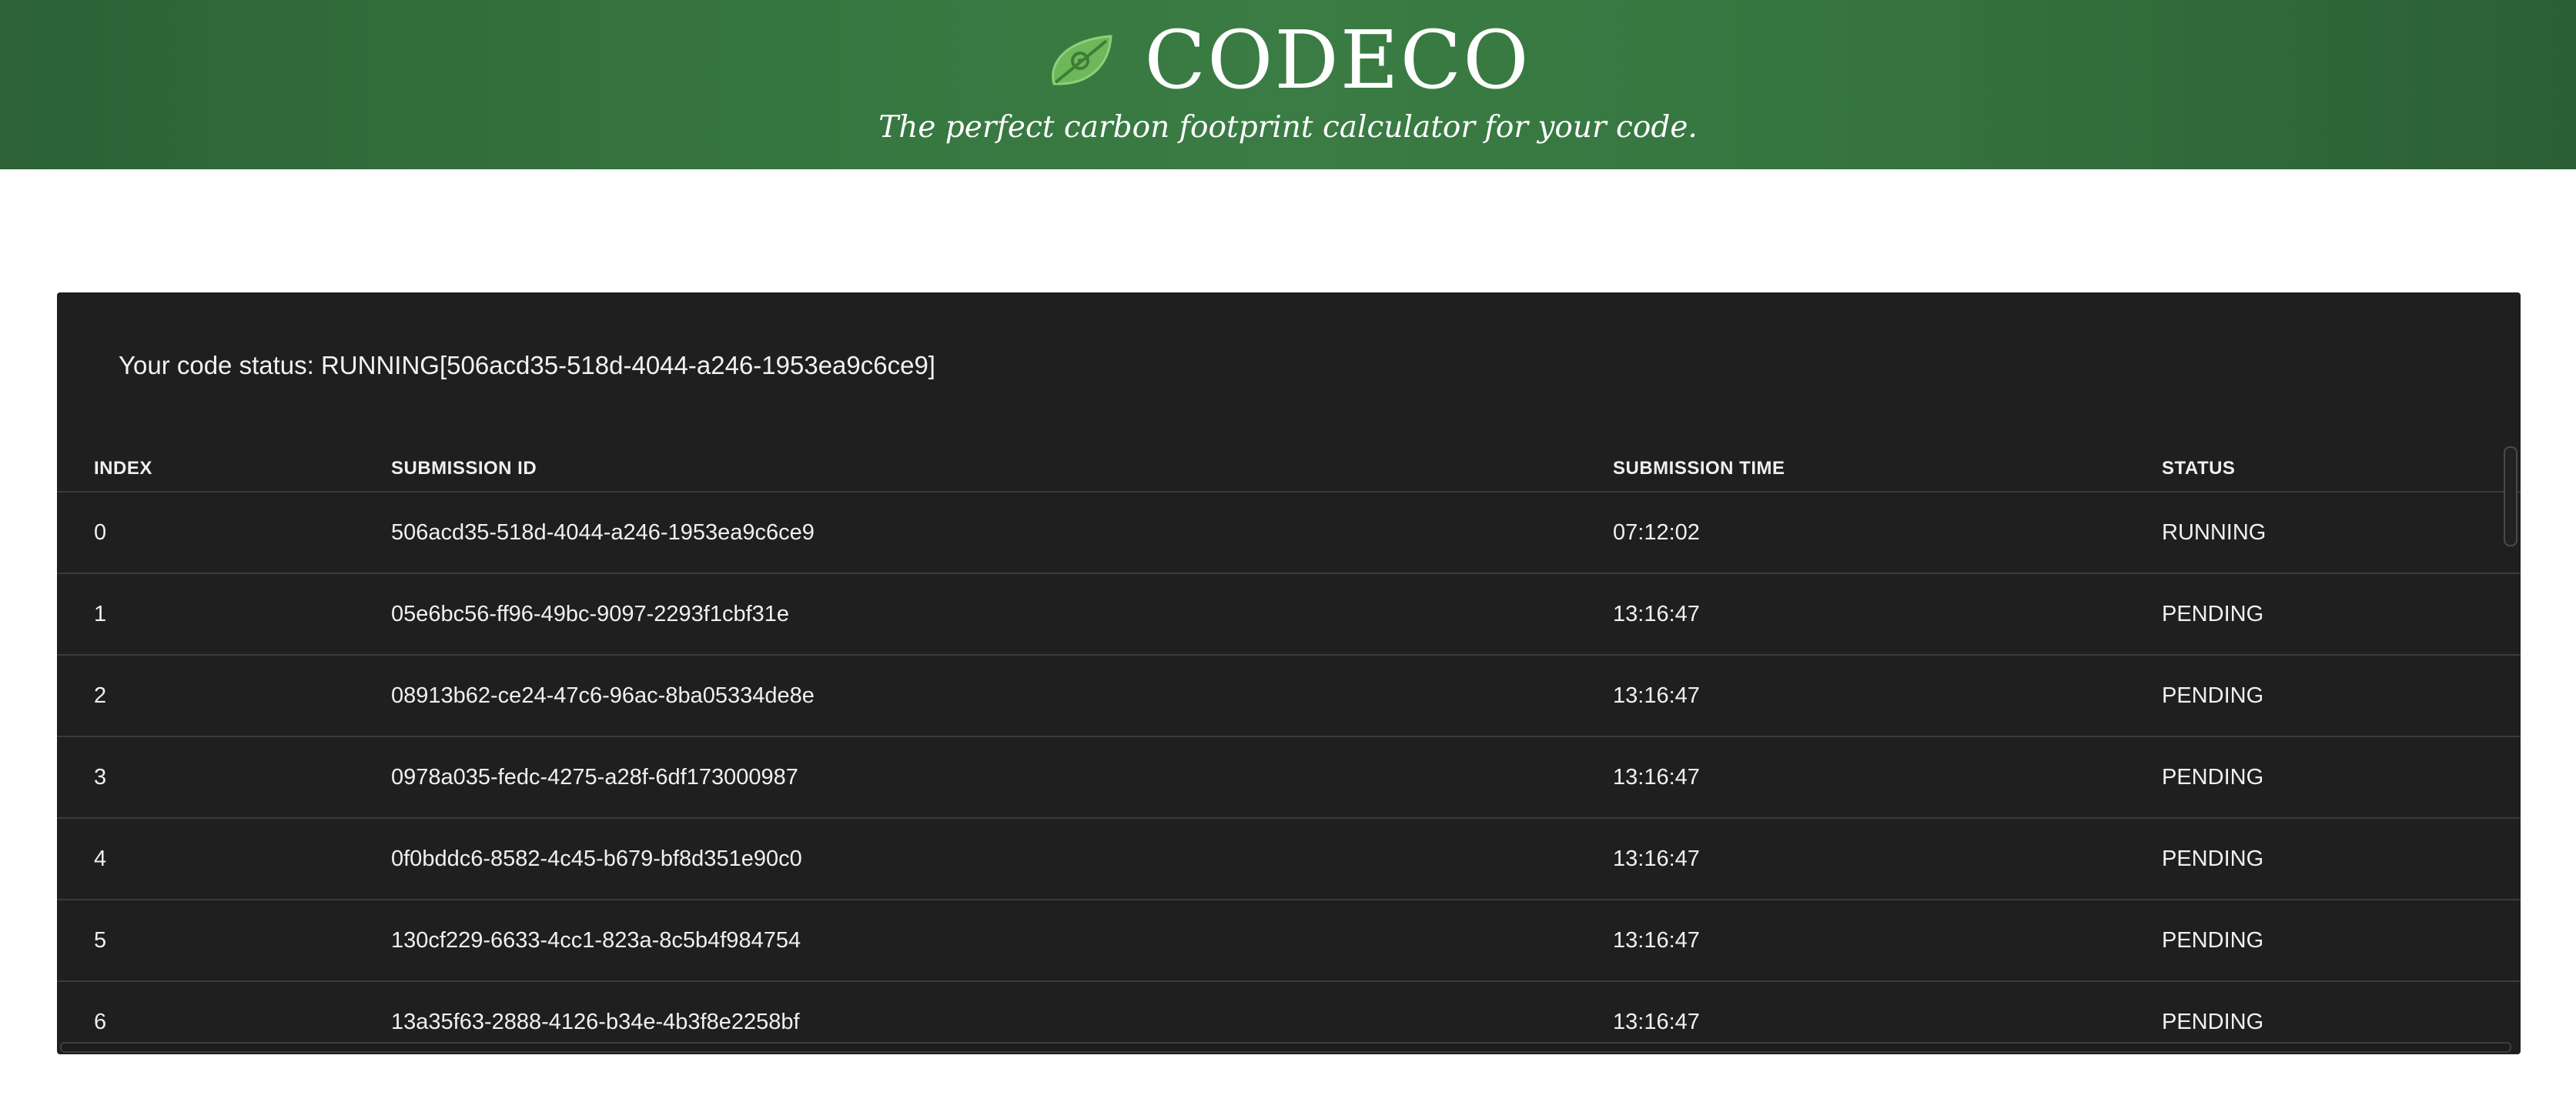 The height and width of the screenshot is (1102, 2576). What do you see at coordinates (2510, 496) in the screenshot?
I see `vertical-scrollbar` at bounding box center [2510, 496].